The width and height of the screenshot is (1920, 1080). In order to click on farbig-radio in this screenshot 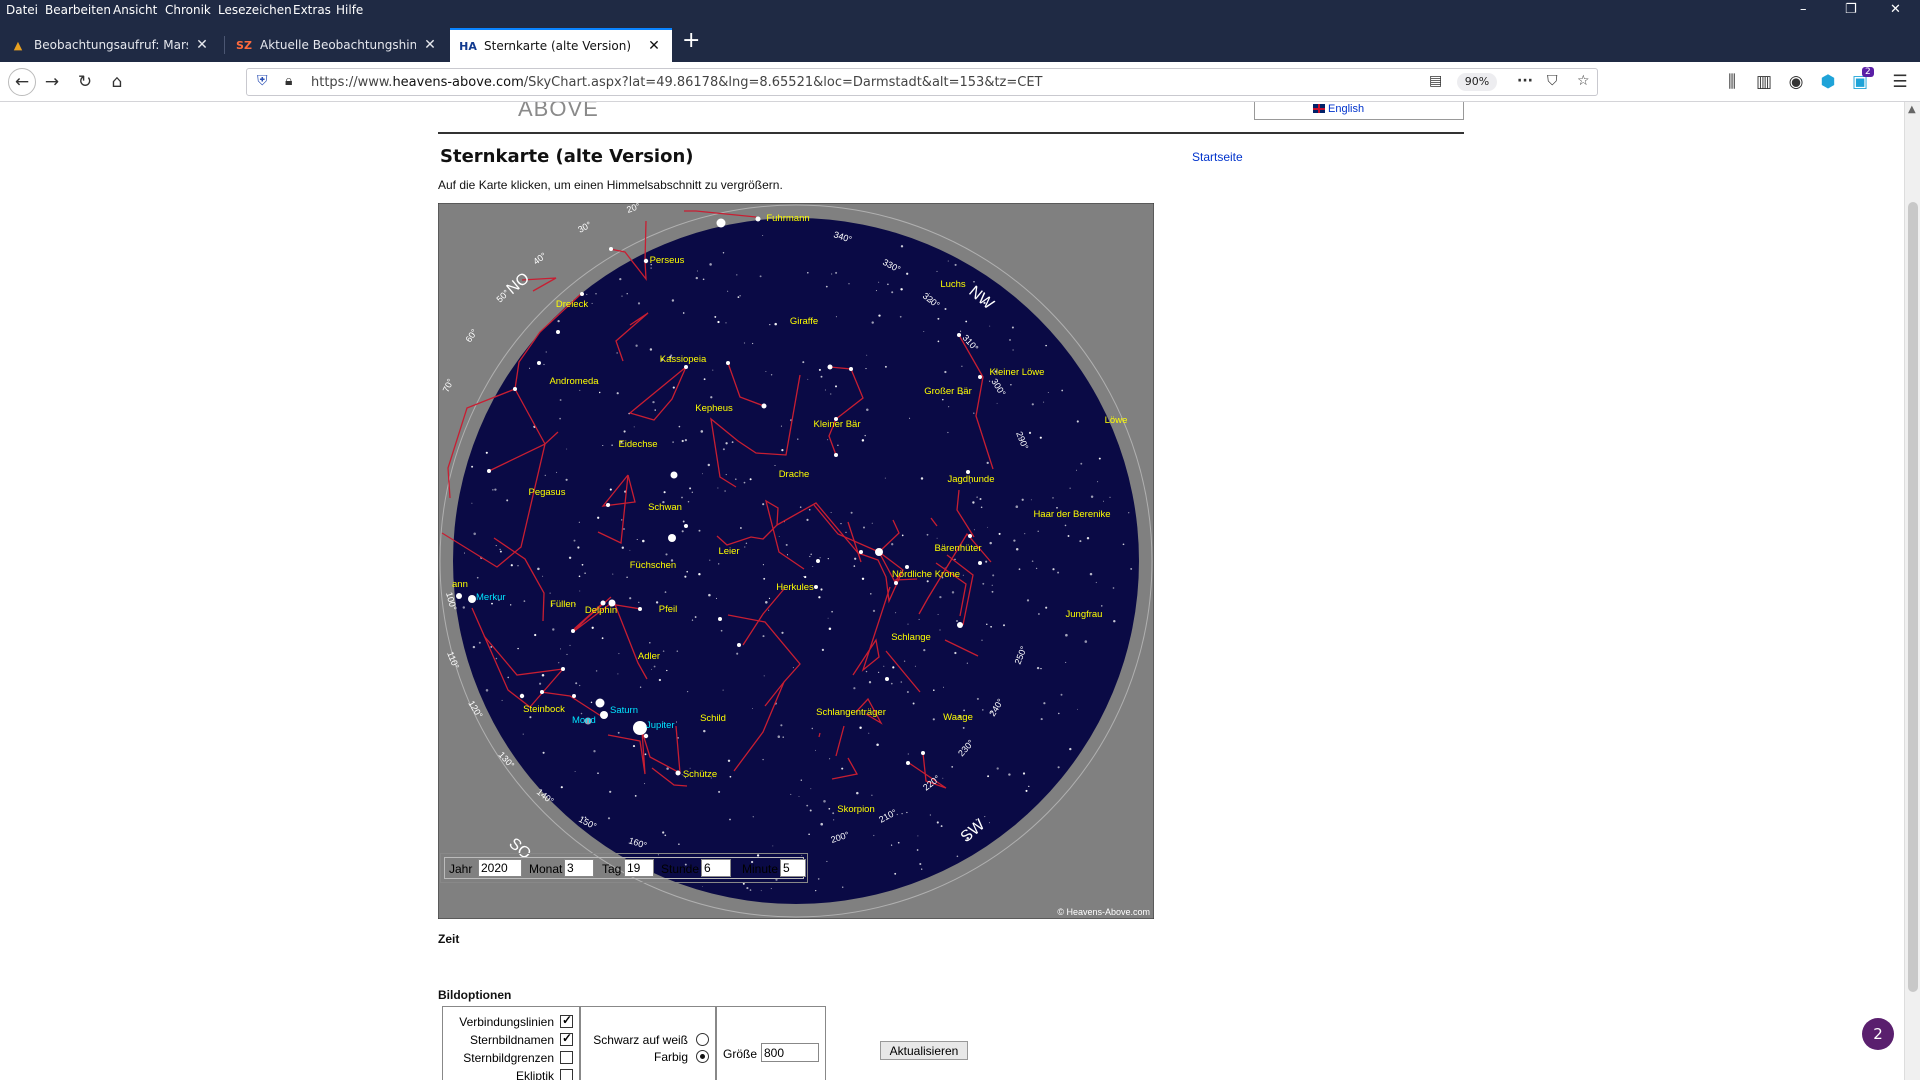, I will do `click(702, 1056)`.